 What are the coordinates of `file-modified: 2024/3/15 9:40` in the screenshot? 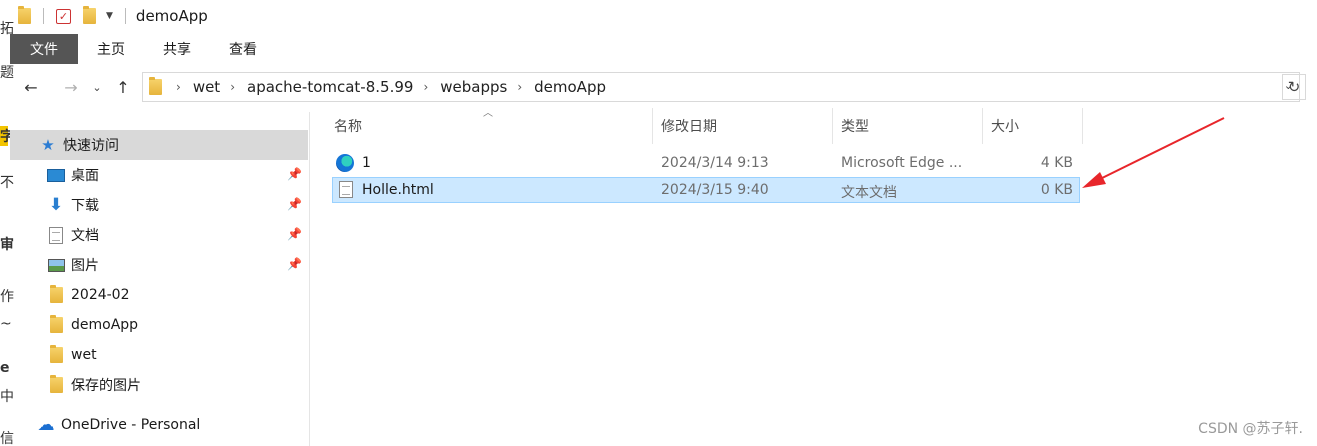 It's located at (715, 190).